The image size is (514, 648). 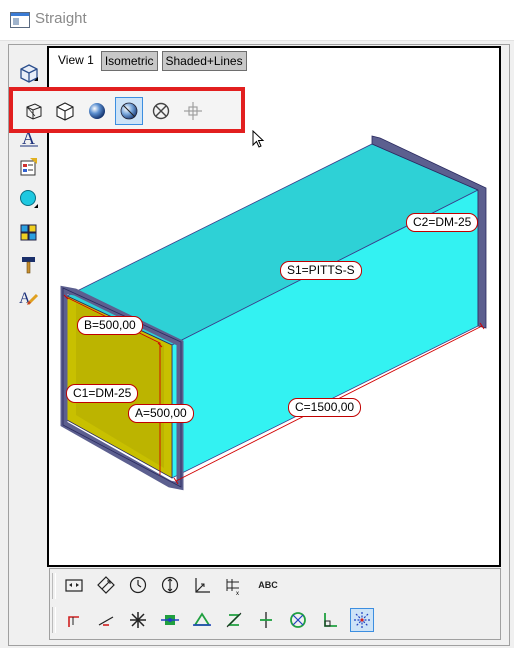 I want to click on color-grid-icon, so click(x=29, y=233).